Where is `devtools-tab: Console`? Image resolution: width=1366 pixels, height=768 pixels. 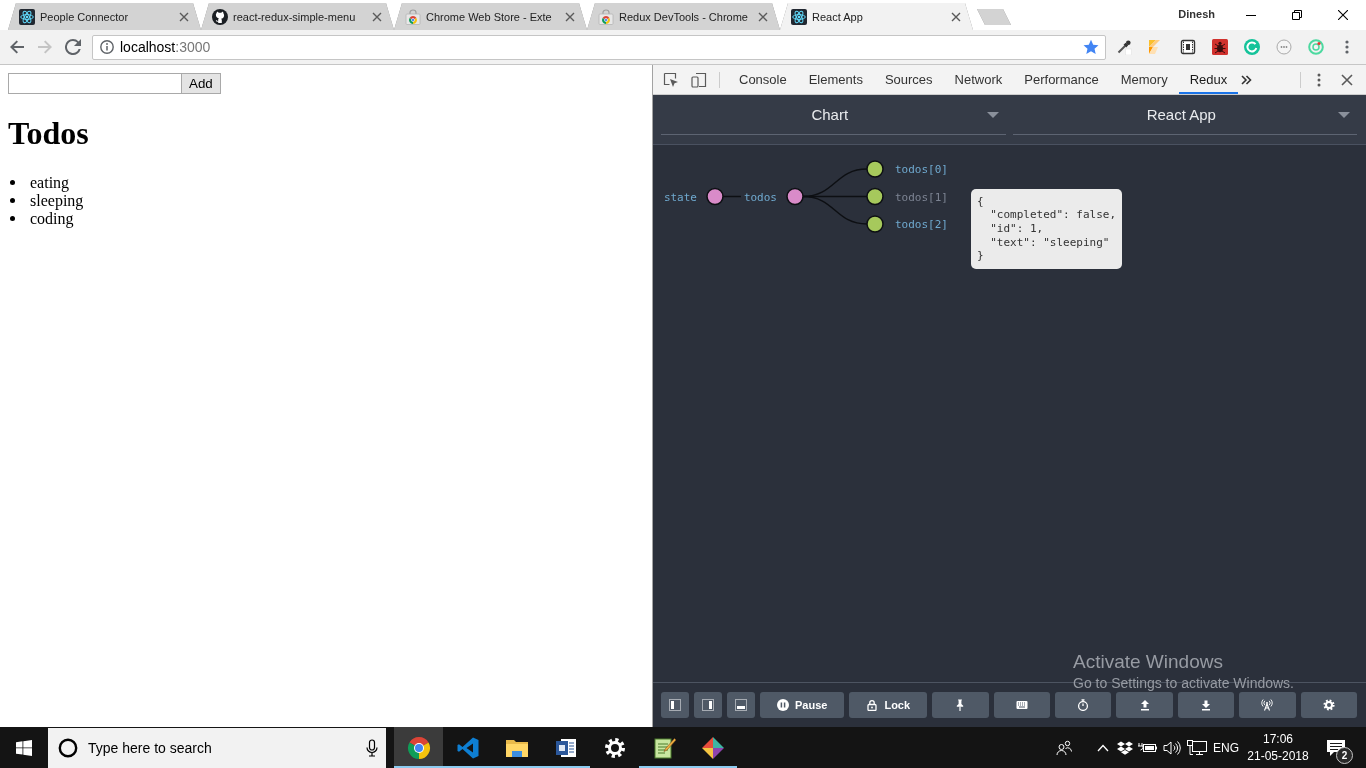 devtools-tab: Console is located at coordinates (763, 79).